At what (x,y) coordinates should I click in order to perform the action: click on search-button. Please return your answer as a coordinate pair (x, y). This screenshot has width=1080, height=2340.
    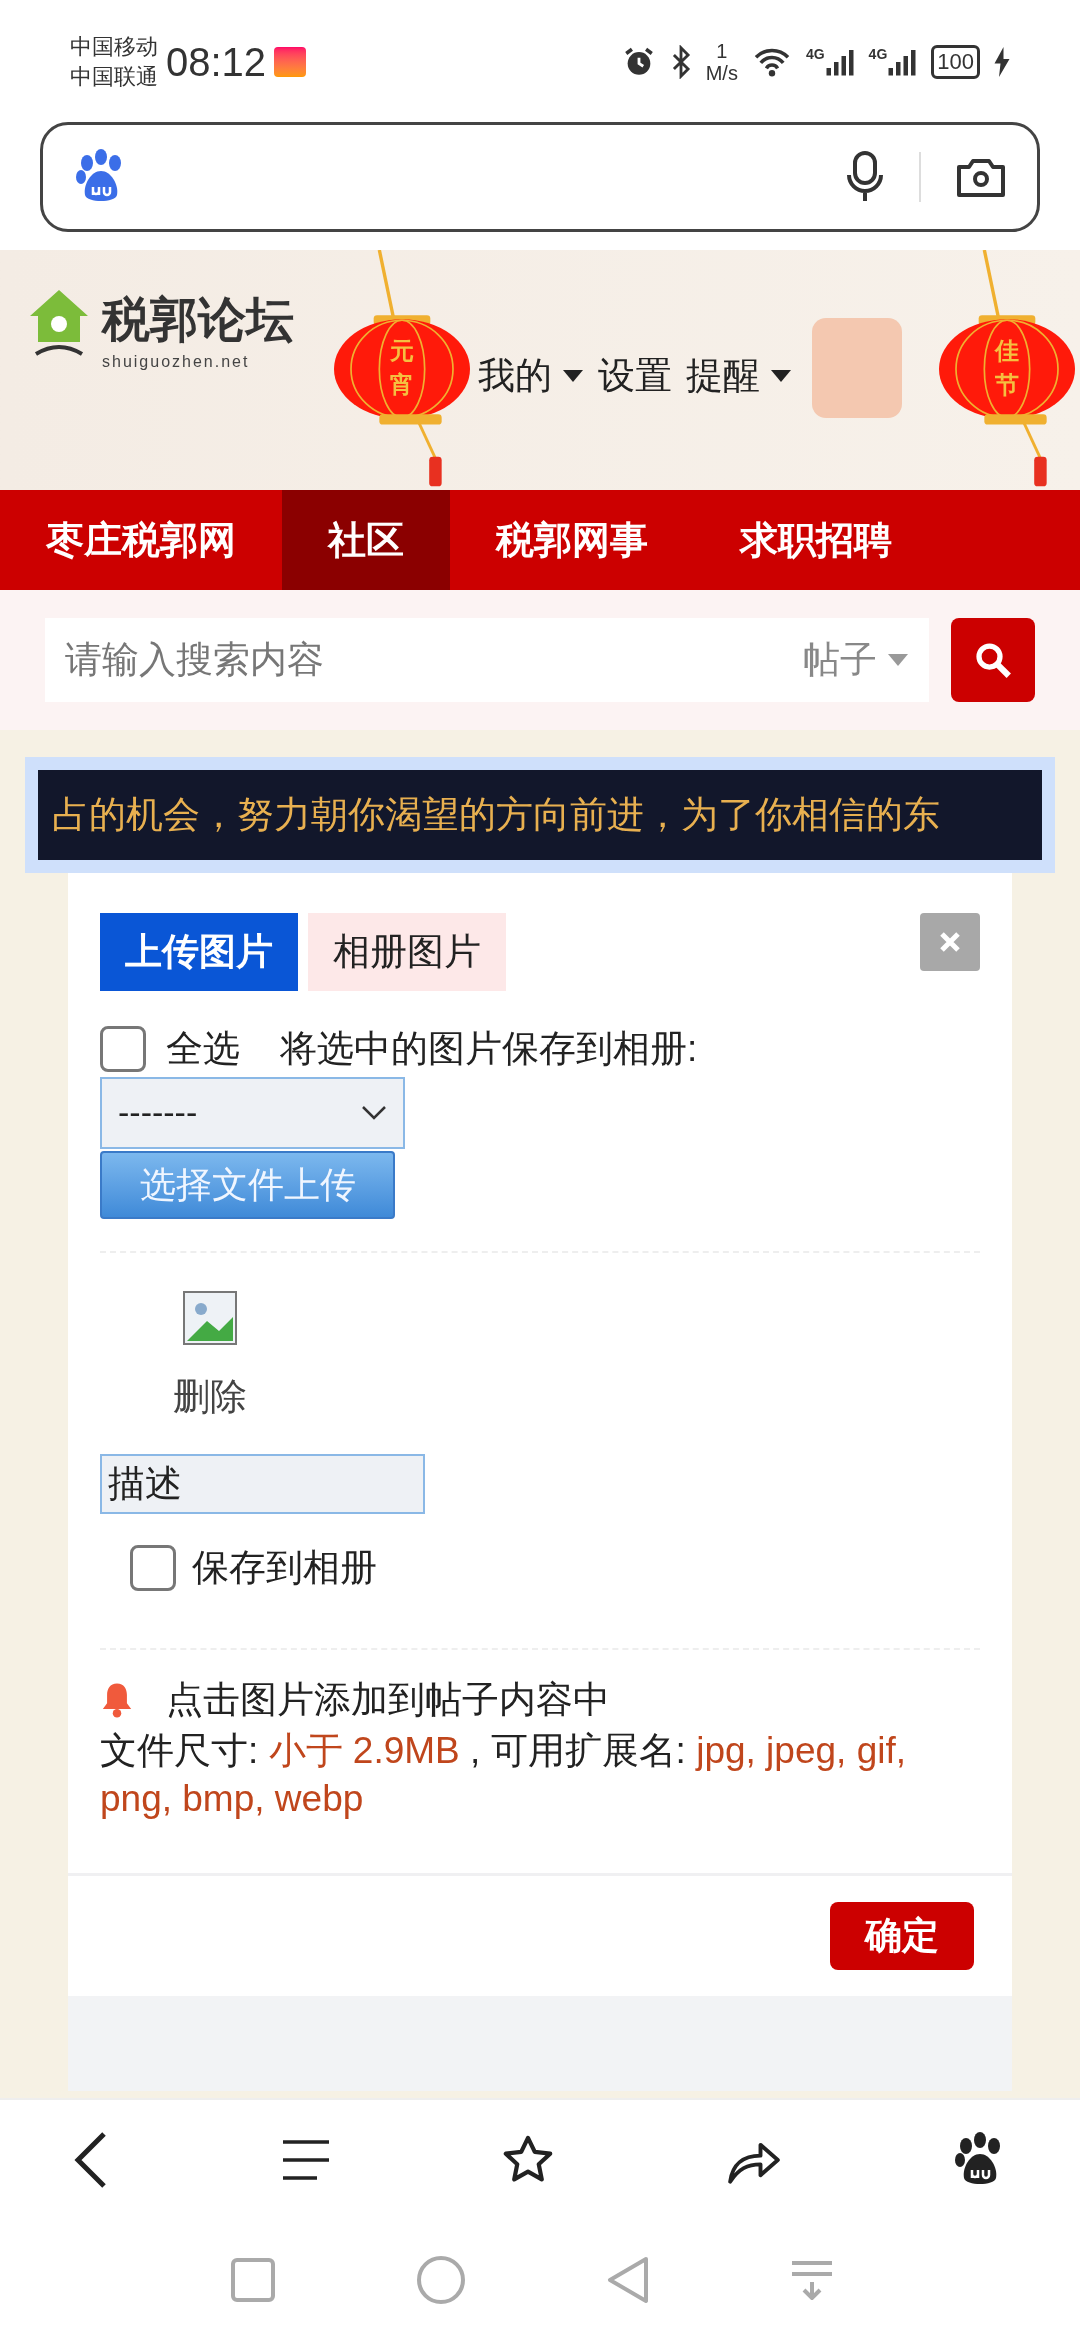
    Looking at the image, I should click on (993, 660).